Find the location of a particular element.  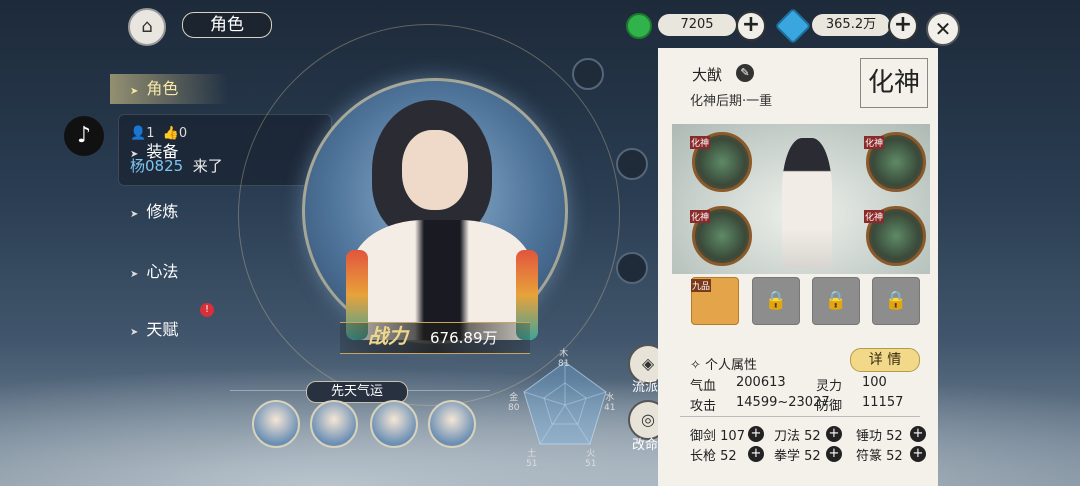

skill-sword: 御剑 107 is located at coordinates (717, 436).